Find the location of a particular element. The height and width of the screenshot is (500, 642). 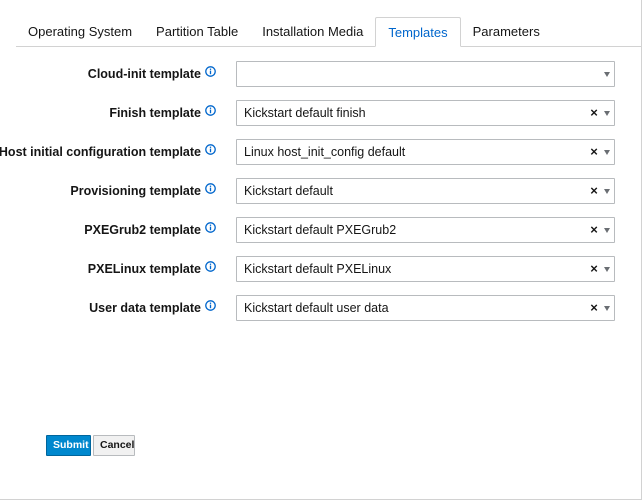

finish-template-select: Kickstart default finish × is located at coordinates (425, 113).